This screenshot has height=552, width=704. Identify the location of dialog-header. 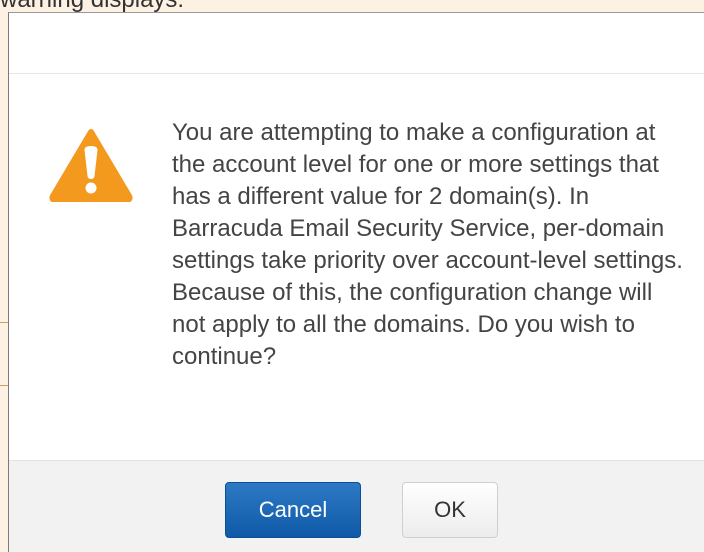
(356, 43).